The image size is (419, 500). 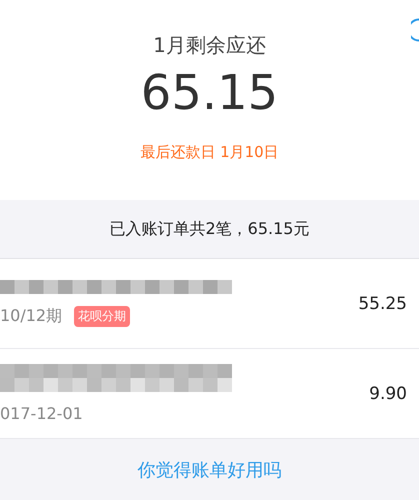 I want to click on due-date: 最后还款日 1月10日, so click(x=209, y=152).